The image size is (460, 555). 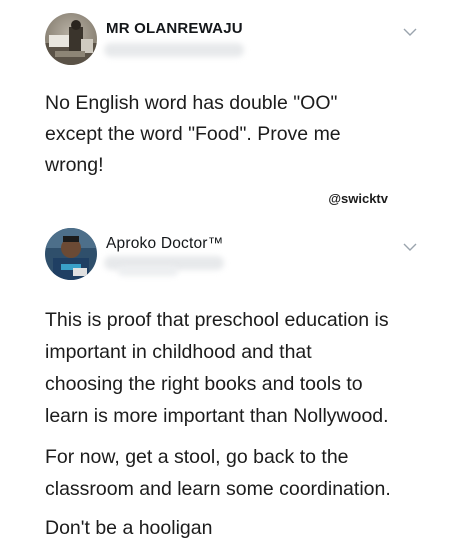 What do you see at coordinates (358, 198) in the screenshot?
I see `watermark-handle: @swicktv` at bounding box center [358, 198].